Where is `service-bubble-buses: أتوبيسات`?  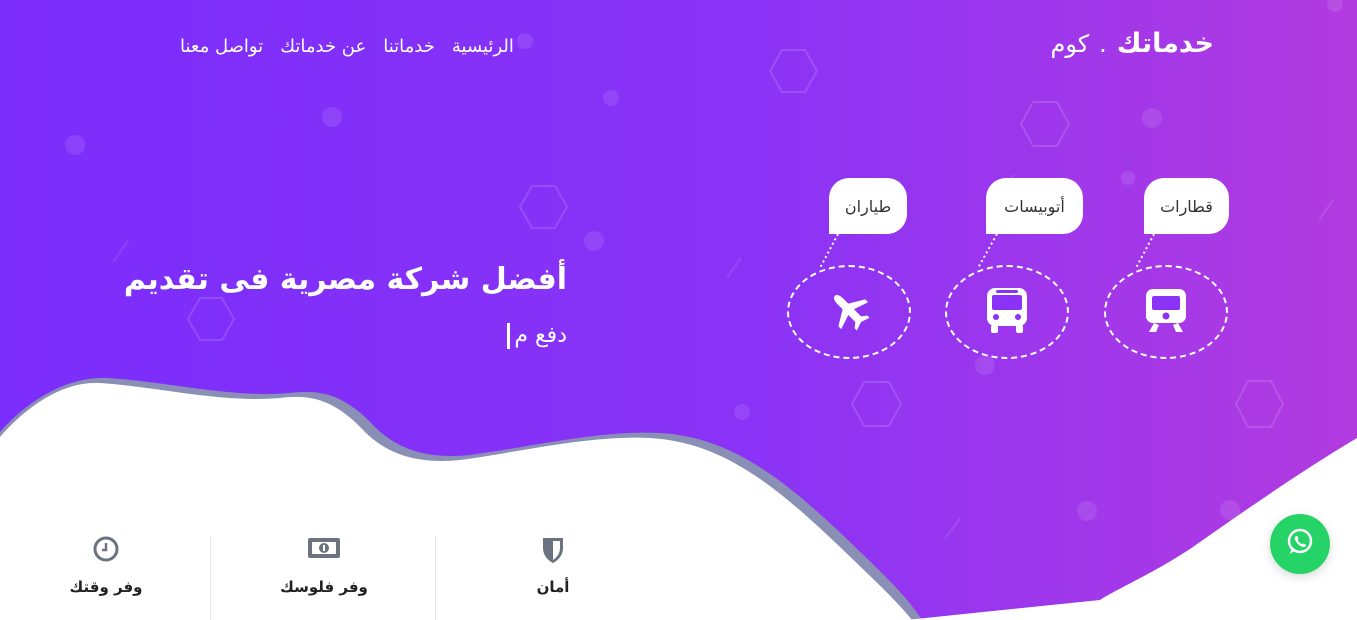 service-bubble-buses: أتوبيسات is located at coordinates (1034, 206).